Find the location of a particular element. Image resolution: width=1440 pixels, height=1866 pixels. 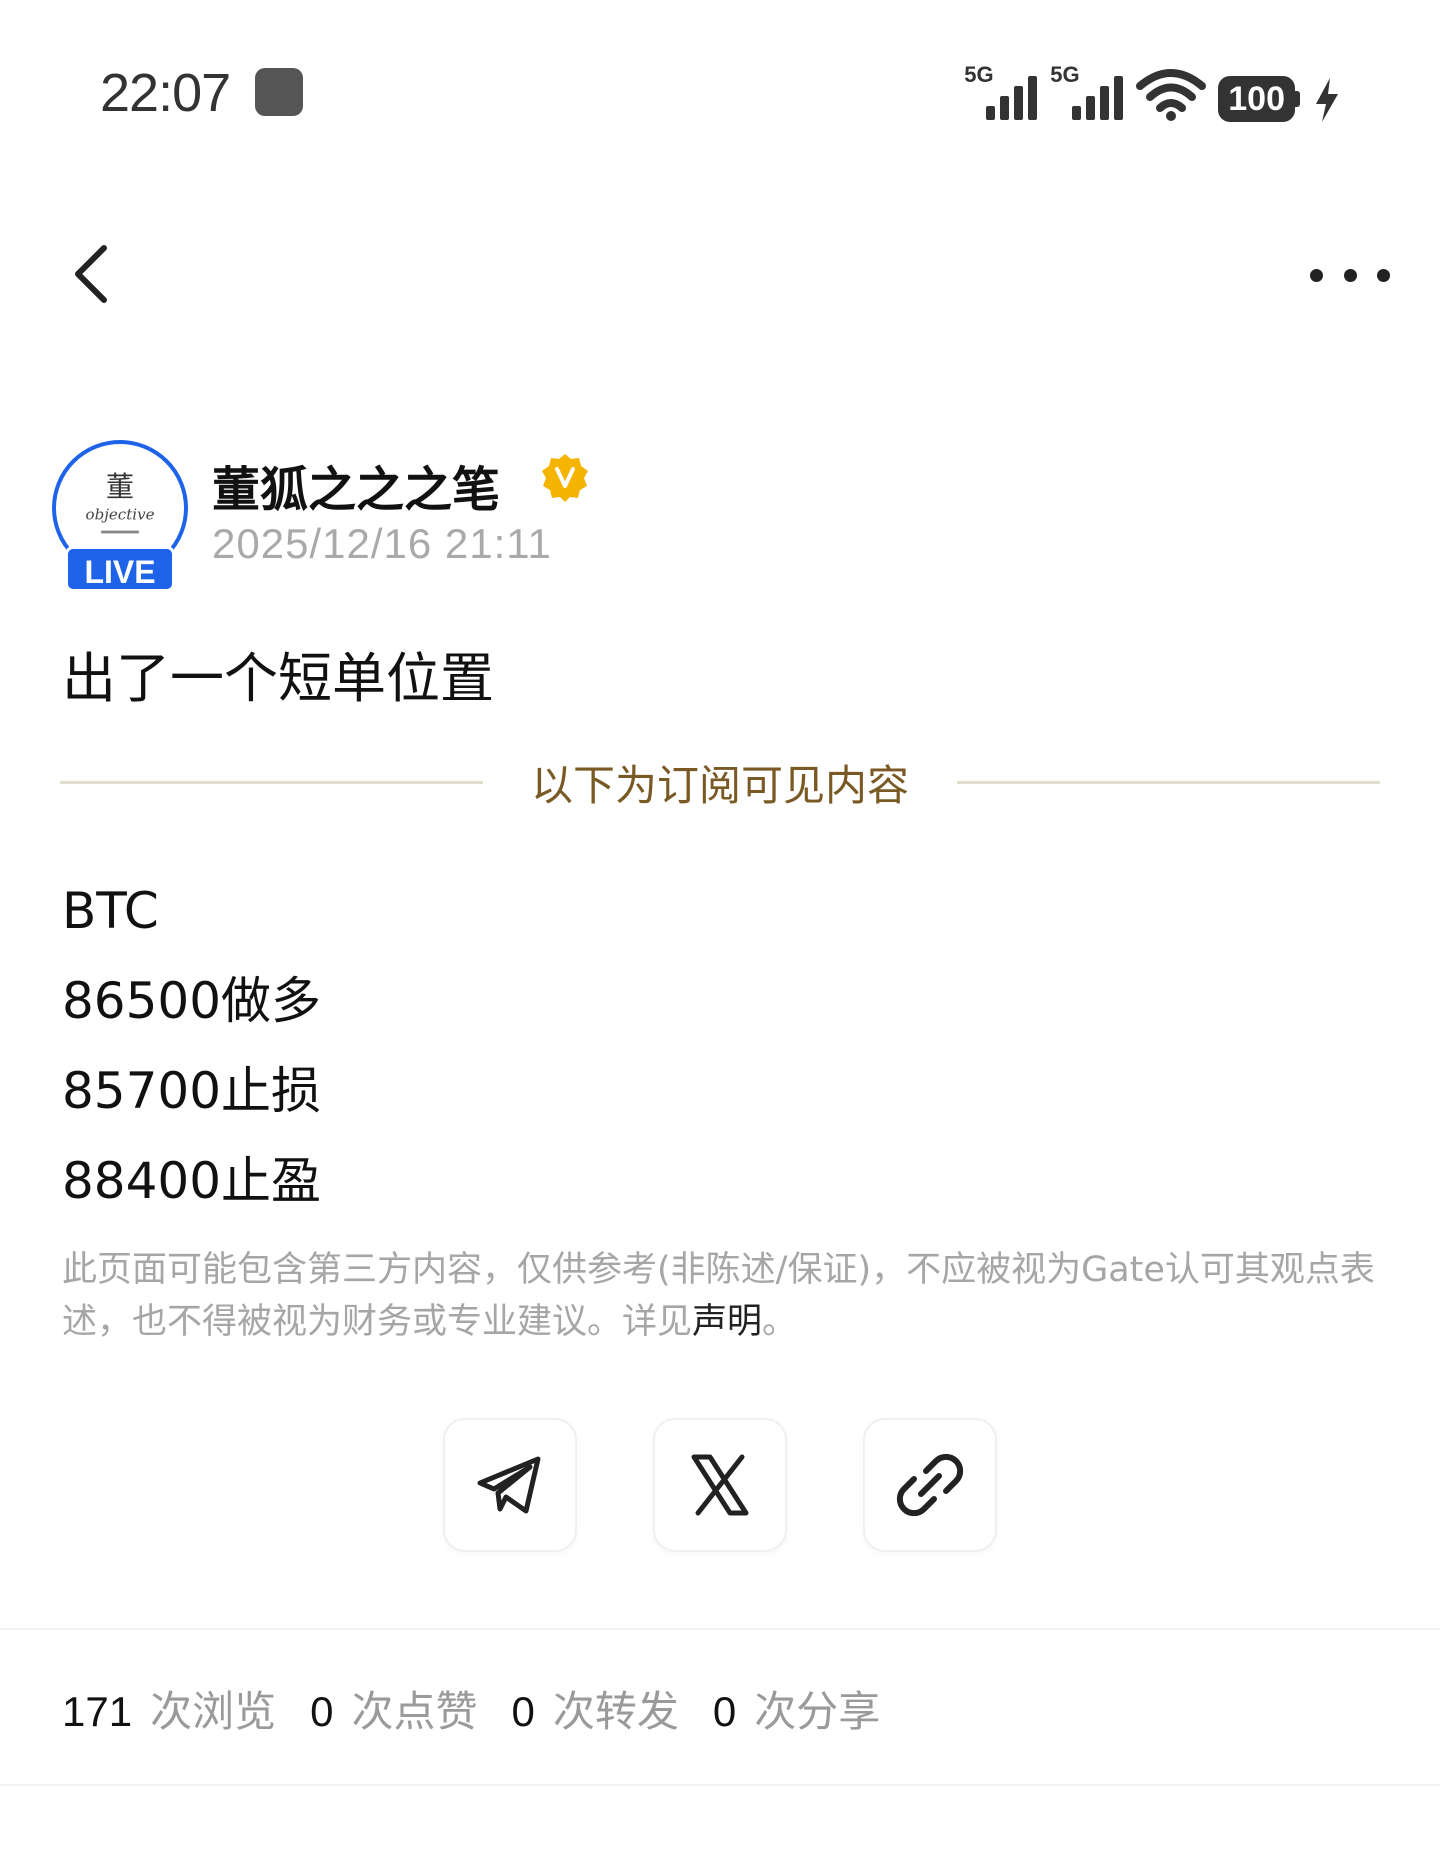

telegram-icon is located at coordinates (509, 1485).